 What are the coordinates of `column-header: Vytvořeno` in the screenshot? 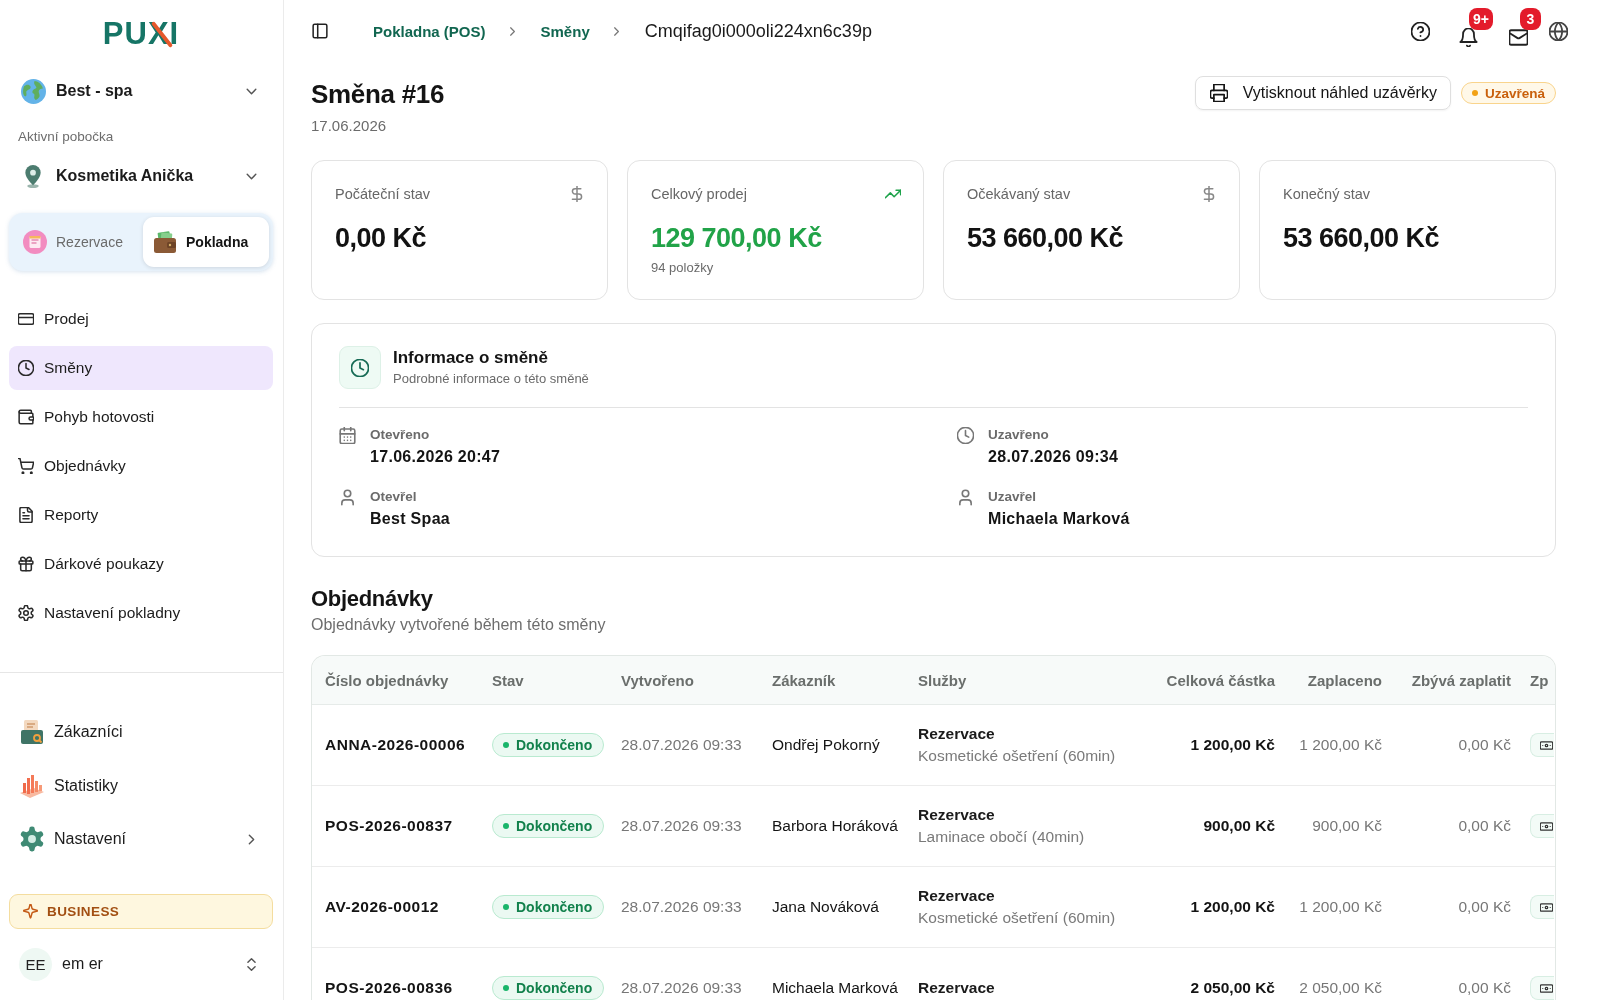 It's located at (657, 680).